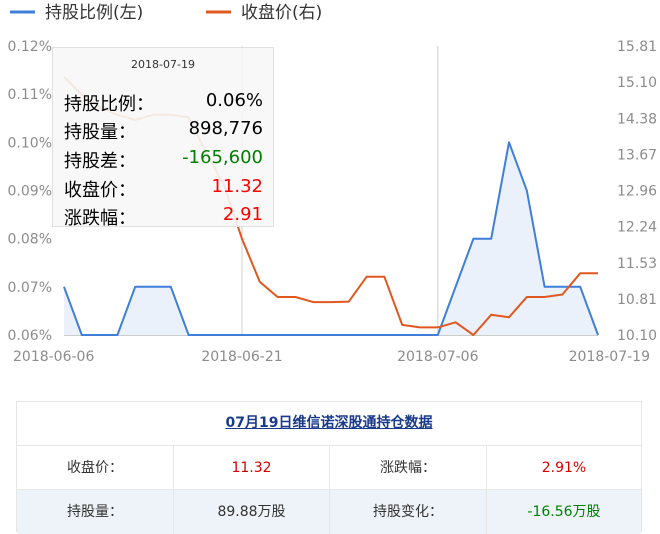  What do you see at coordinates (408, 512) in the screenshot?
I see `holding-change-label: 持股变化：` at bounding box center [408, 512].